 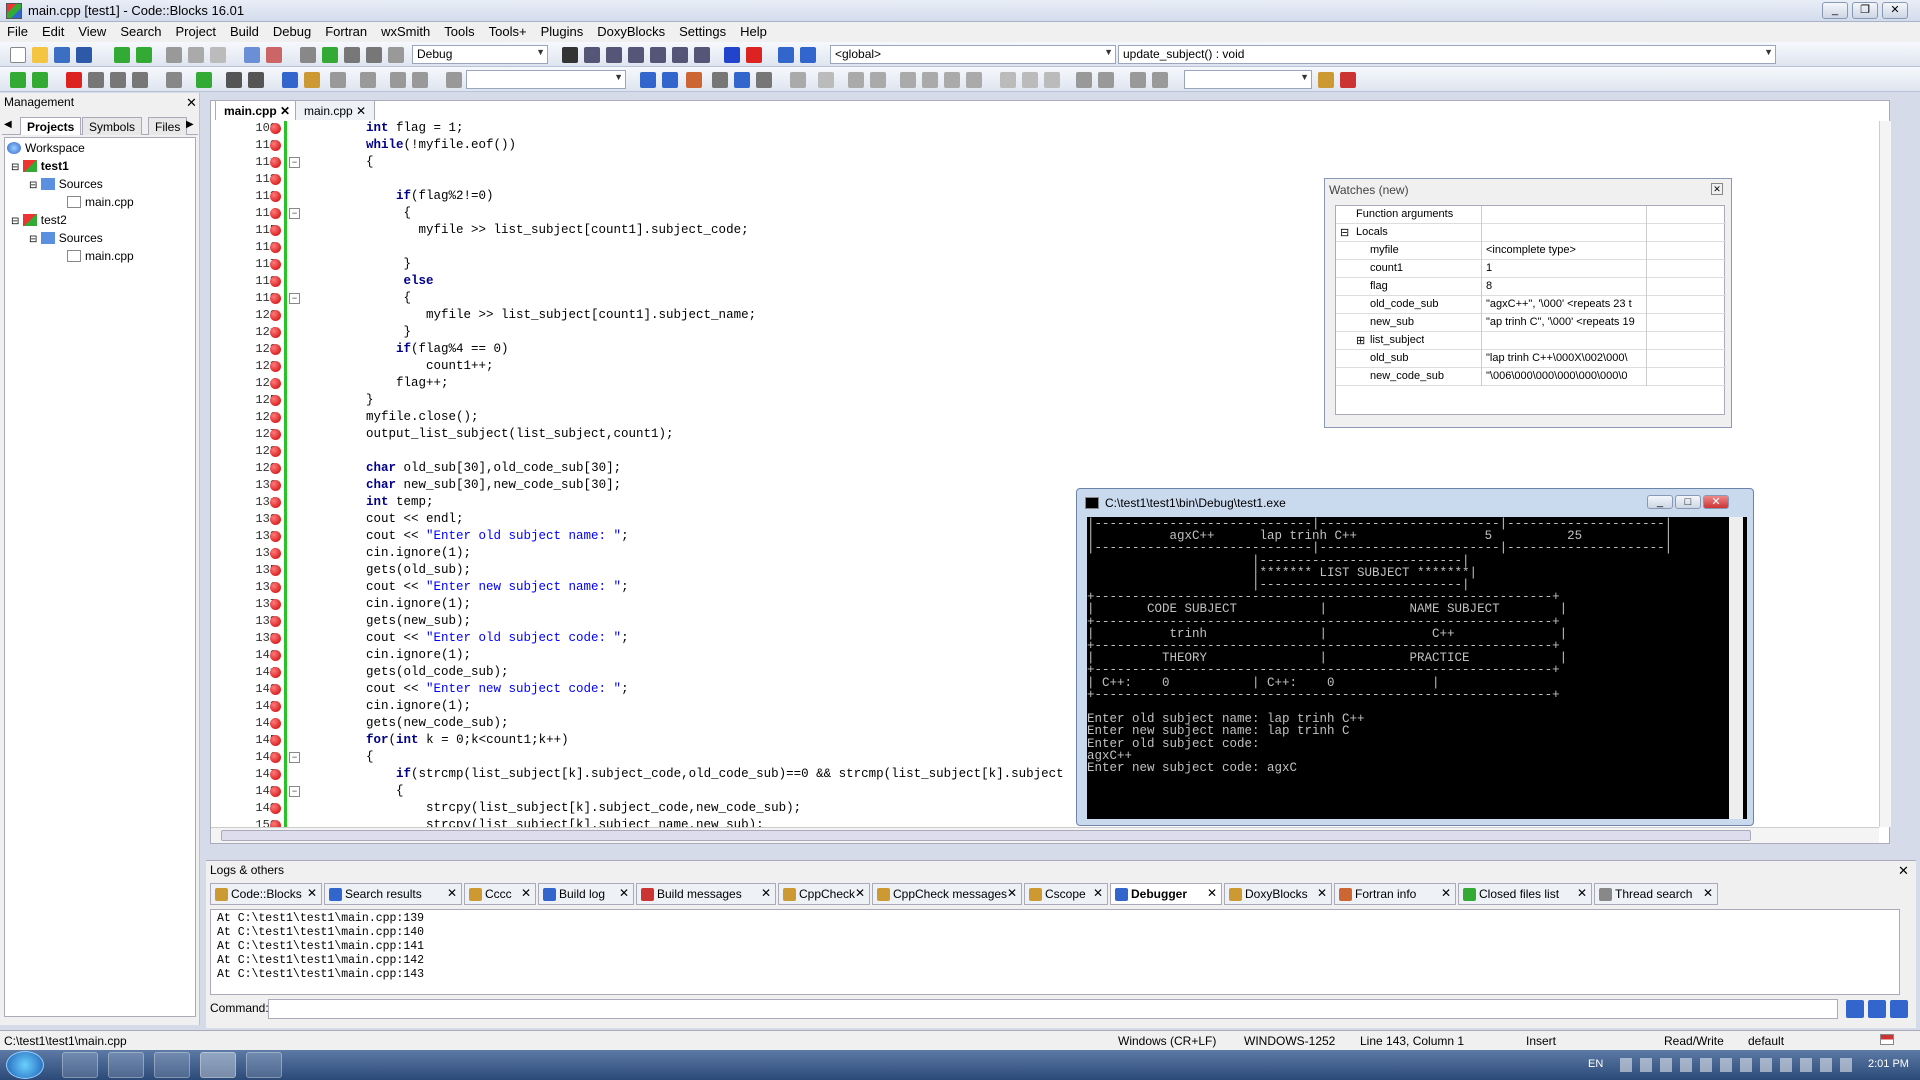 What do you see at coordinates (500, 894) in the screenshot?
I see `logs-tab-cccc: Cccc ✕` at bounding box center [500, 894].